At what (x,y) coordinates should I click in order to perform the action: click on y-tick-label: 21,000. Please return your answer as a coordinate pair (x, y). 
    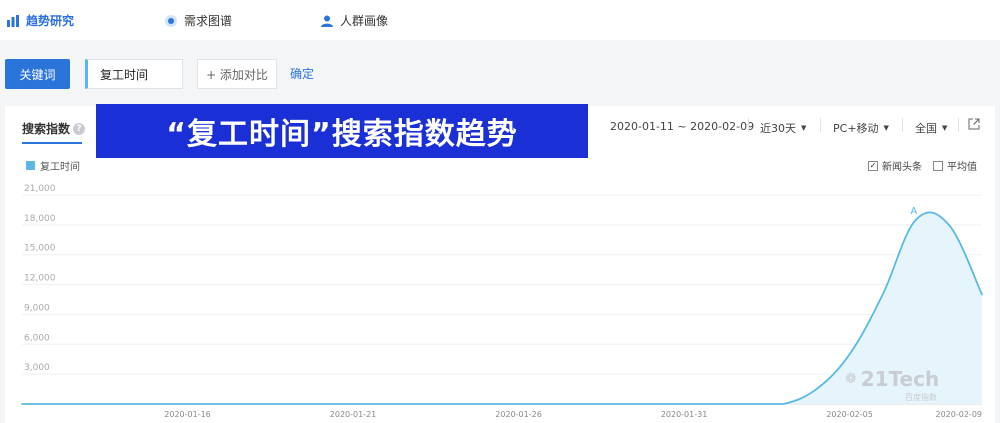
    Looking at the image, I should click on (40, 189).